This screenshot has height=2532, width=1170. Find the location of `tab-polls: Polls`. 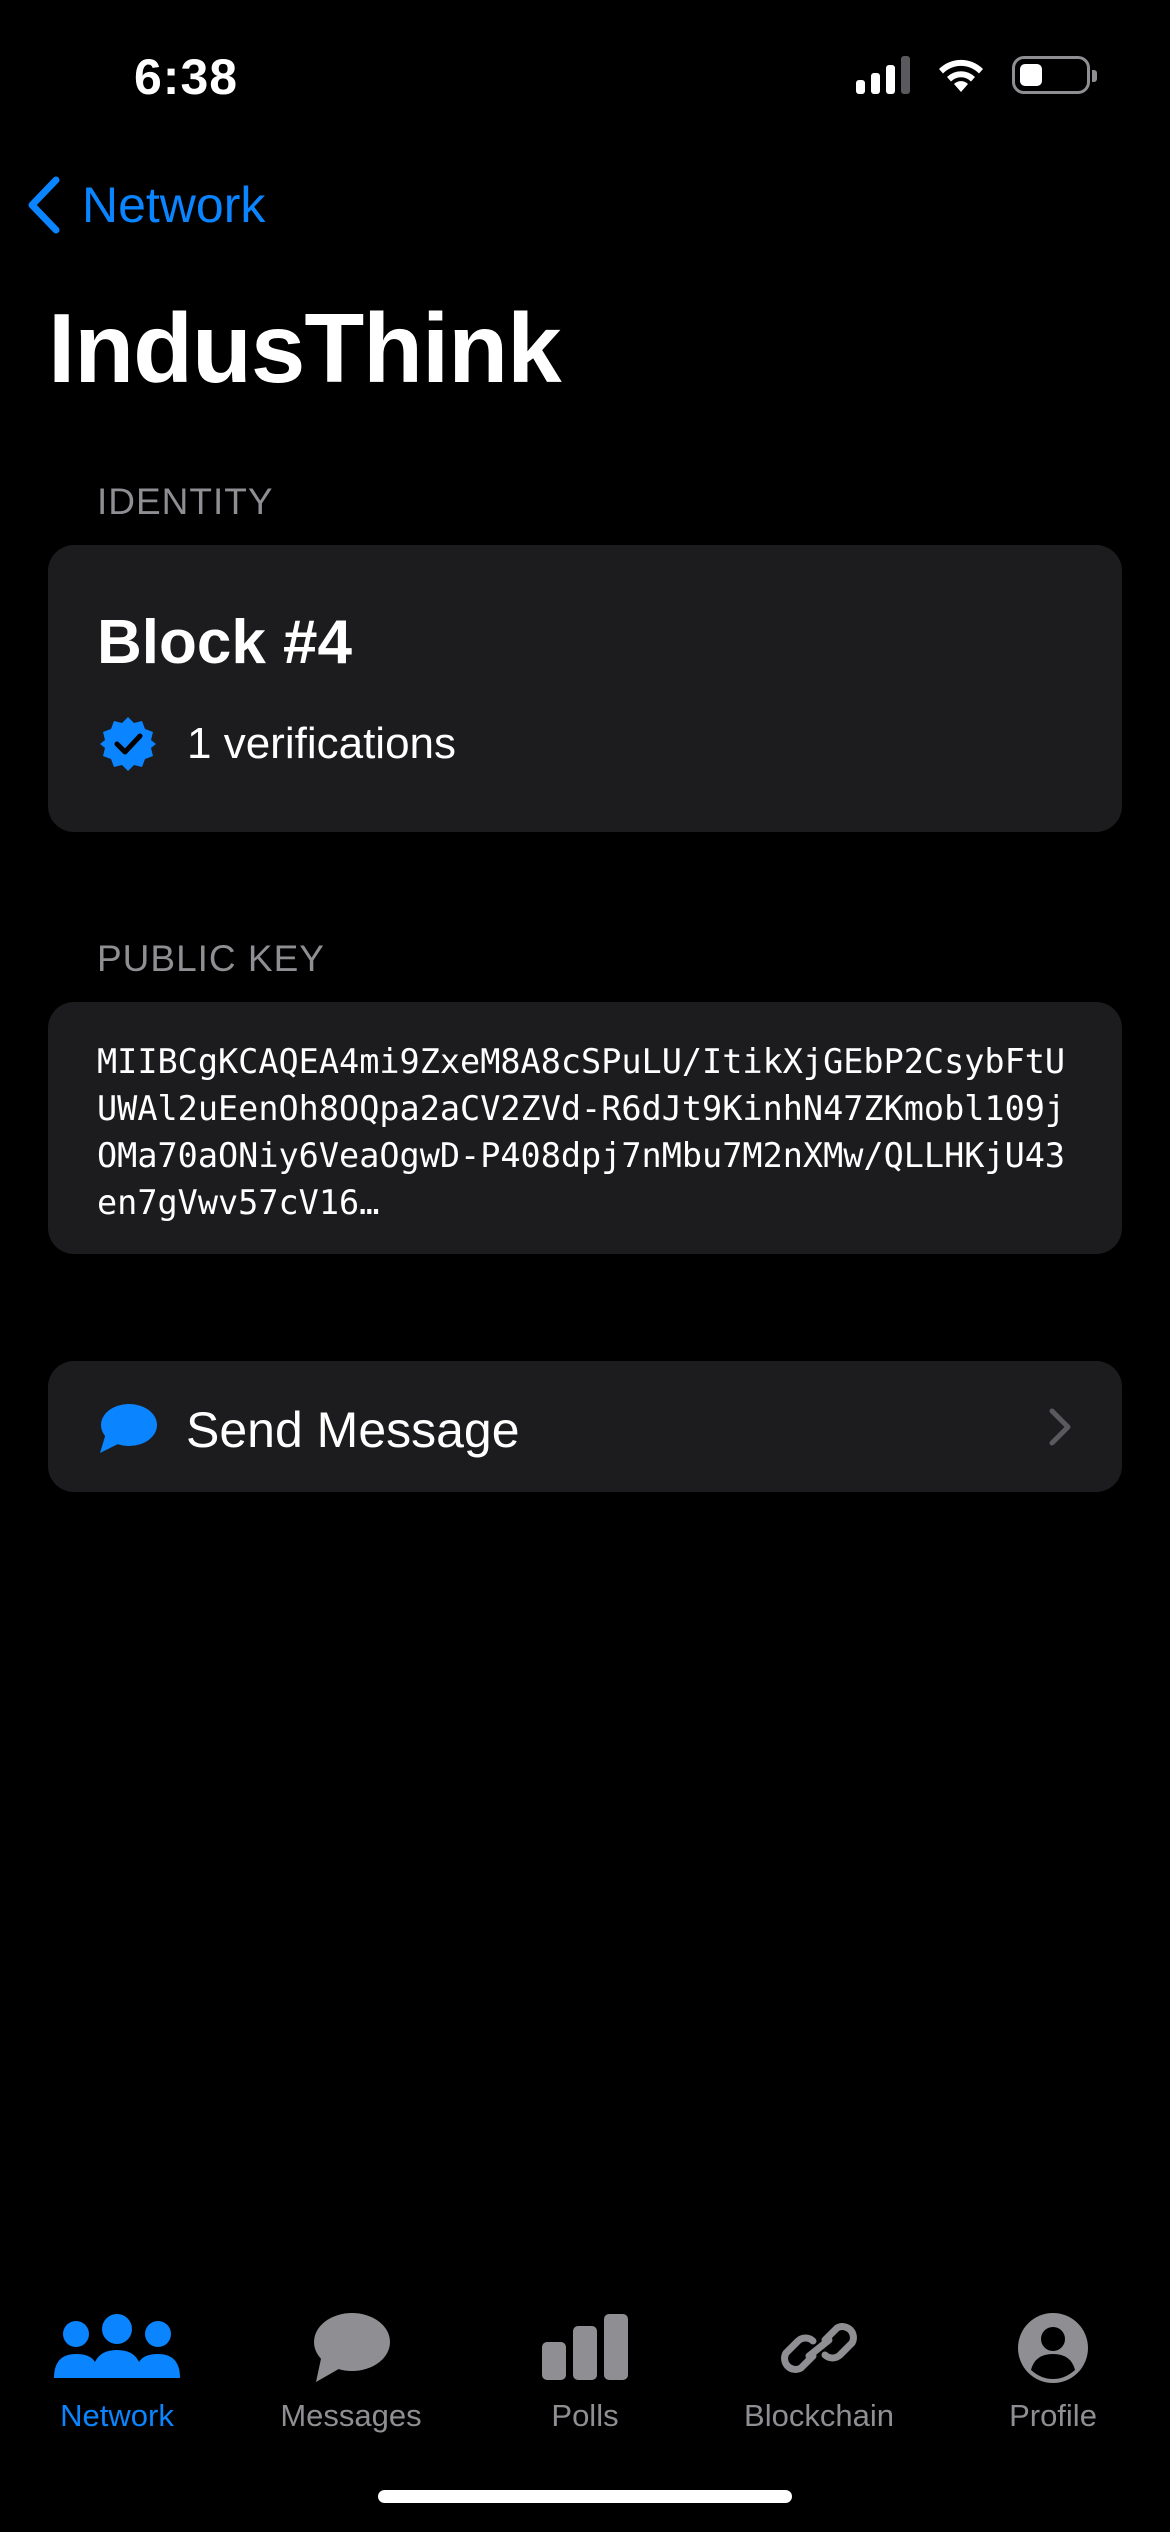

tab-polls: Polls is located at coordinates (585, 2370).